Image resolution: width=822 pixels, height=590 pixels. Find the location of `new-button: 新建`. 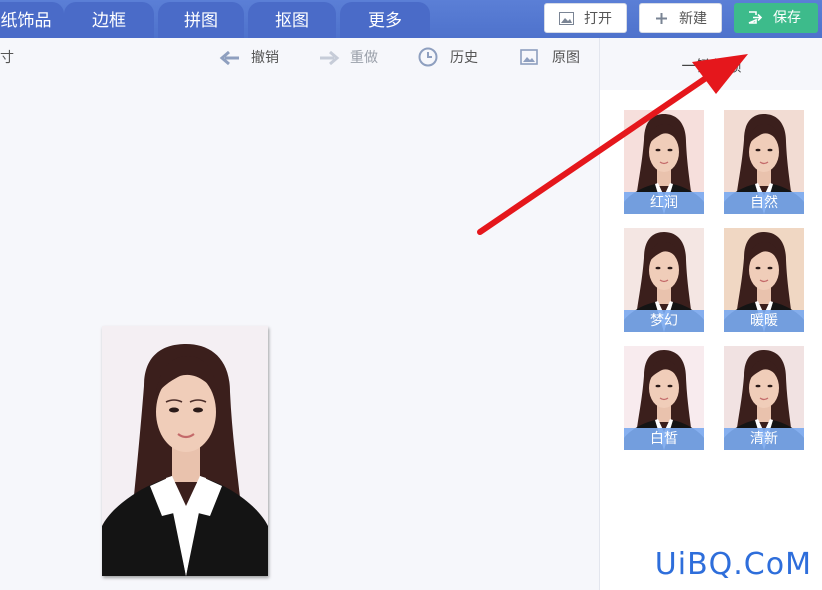

new-button: 新建 is located at coordinates (680, 18).